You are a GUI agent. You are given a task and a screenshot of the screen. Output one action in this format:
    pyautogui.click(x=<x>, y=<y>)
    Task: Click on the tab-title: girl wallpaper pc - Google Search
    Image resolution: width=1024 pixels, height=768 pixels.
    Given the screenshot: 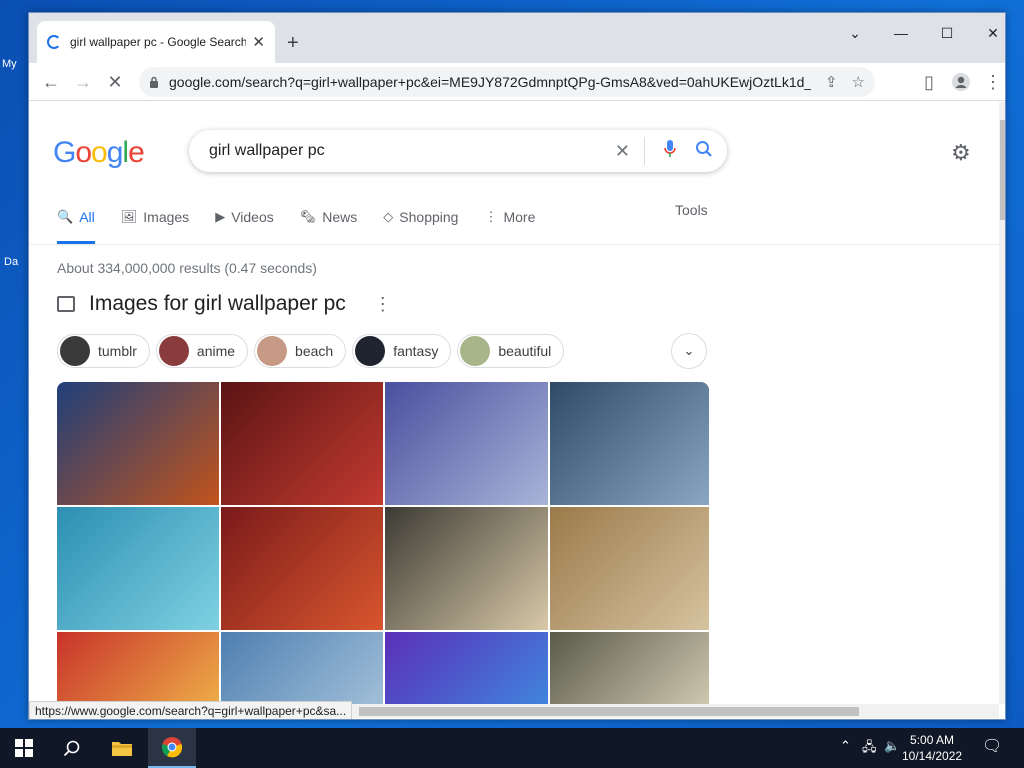 What is the action you would take?
    pyautogui.click(x=158, y=42)
    